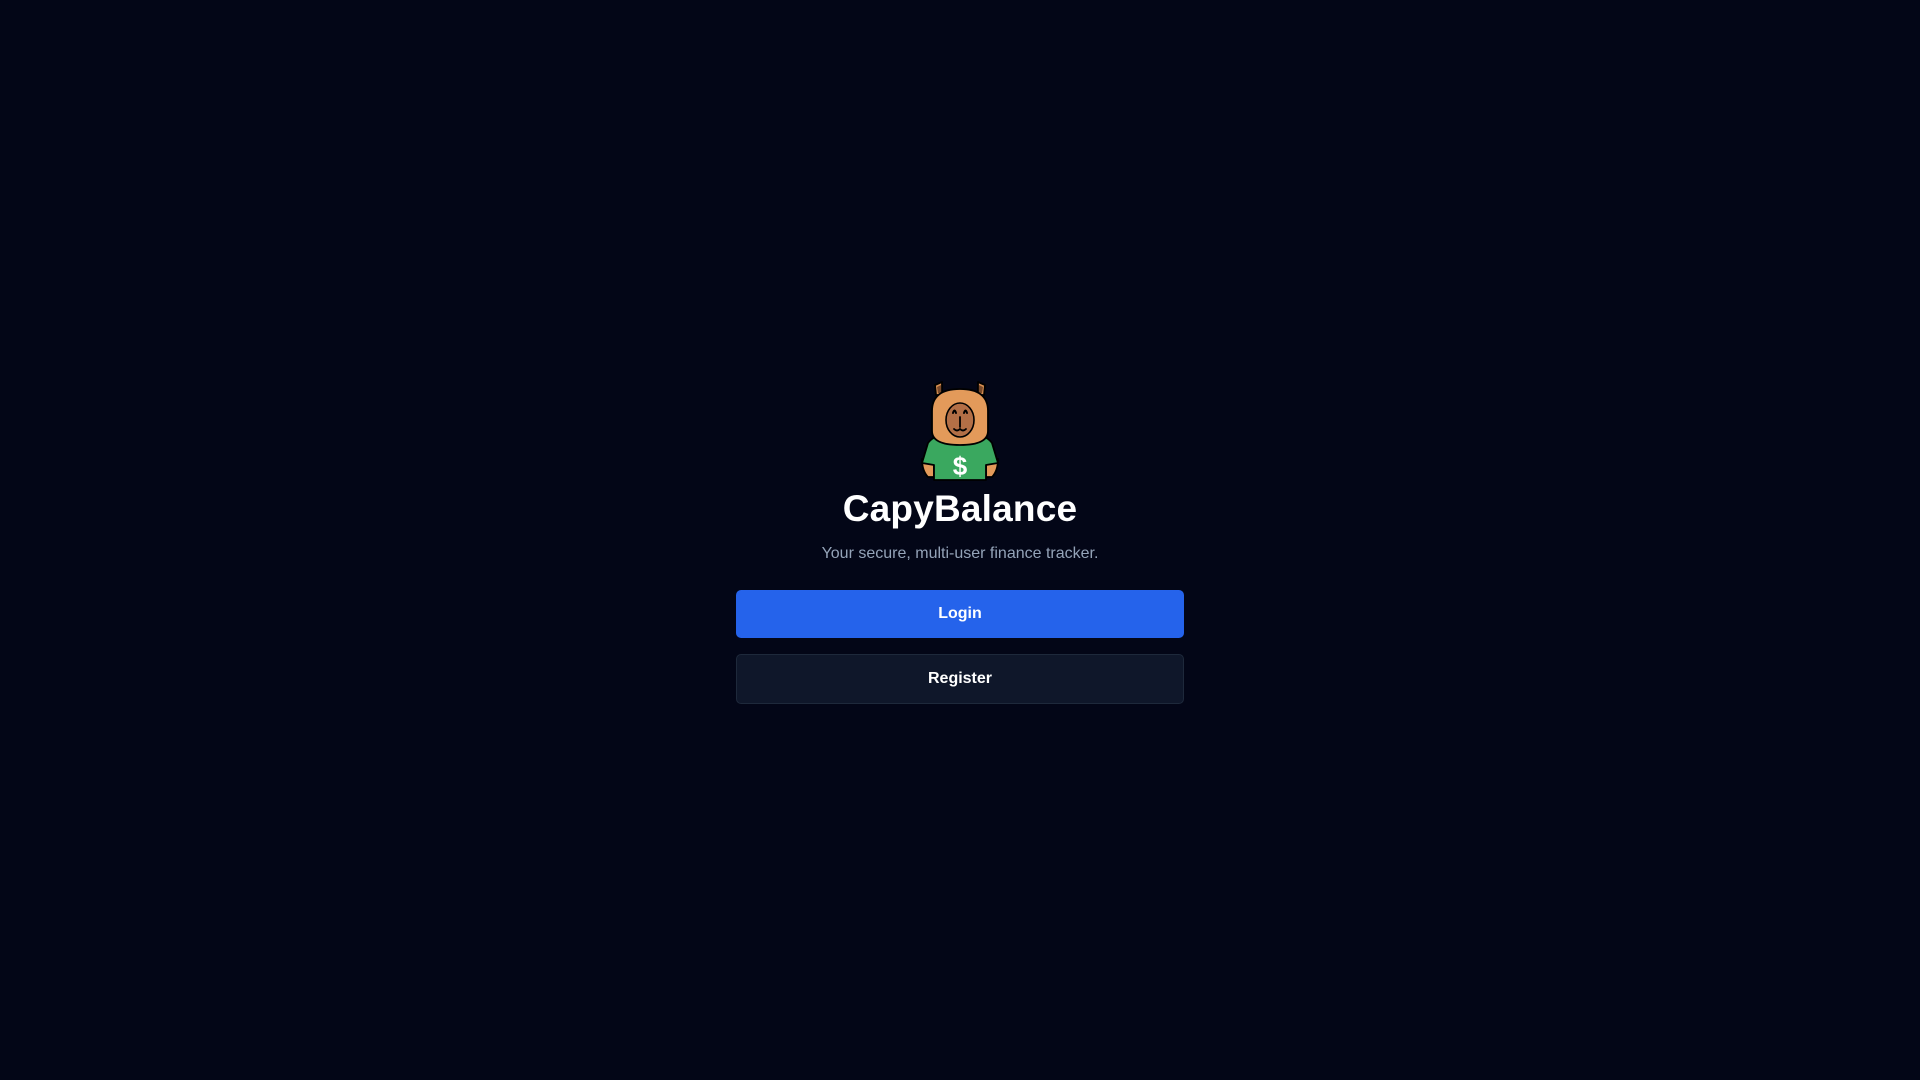 This screenshot has height=1080, width=1920. Describe the element at coordinates (960, 508) in the screenshot. I see `app-title: CapyBalance` at that location.